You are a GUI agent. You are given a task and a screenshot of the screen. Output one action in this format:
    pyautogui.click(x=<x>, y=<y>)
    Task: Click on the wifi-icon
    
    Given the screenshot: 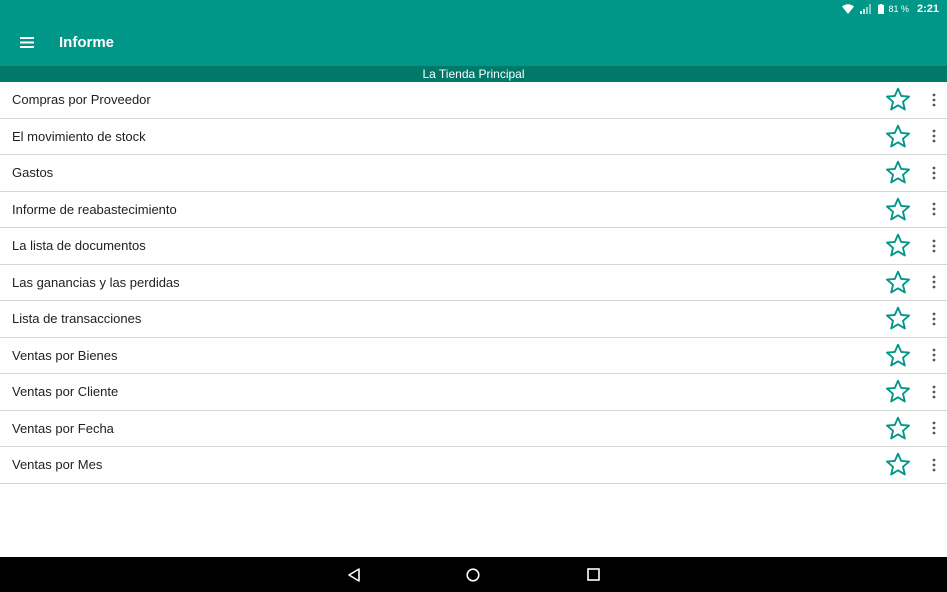 What is the action you would take?
    pyautogui.click(x=848, y=9)
    